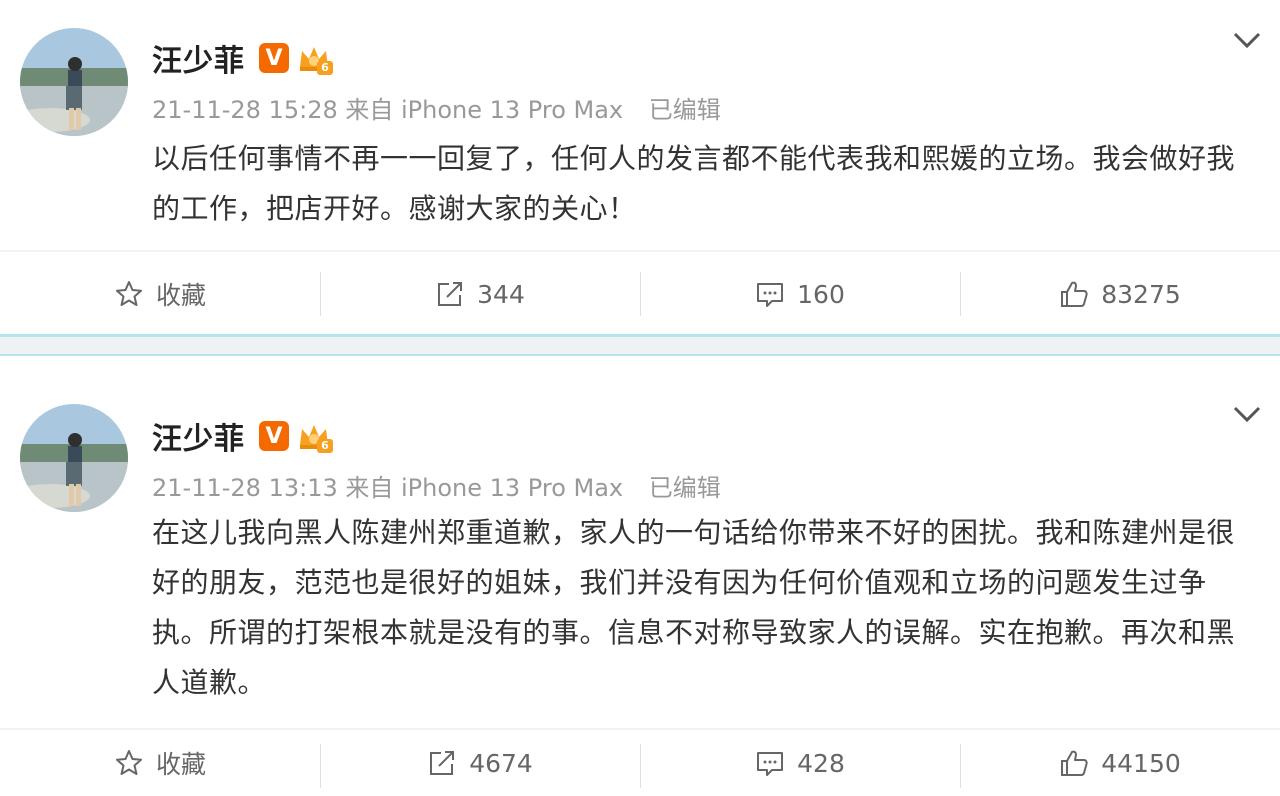 The width and height of the screenshot is (1280, 796). Describe the element at coordinates (640, 345) in the screenshot. I see `post-separator` at that location.